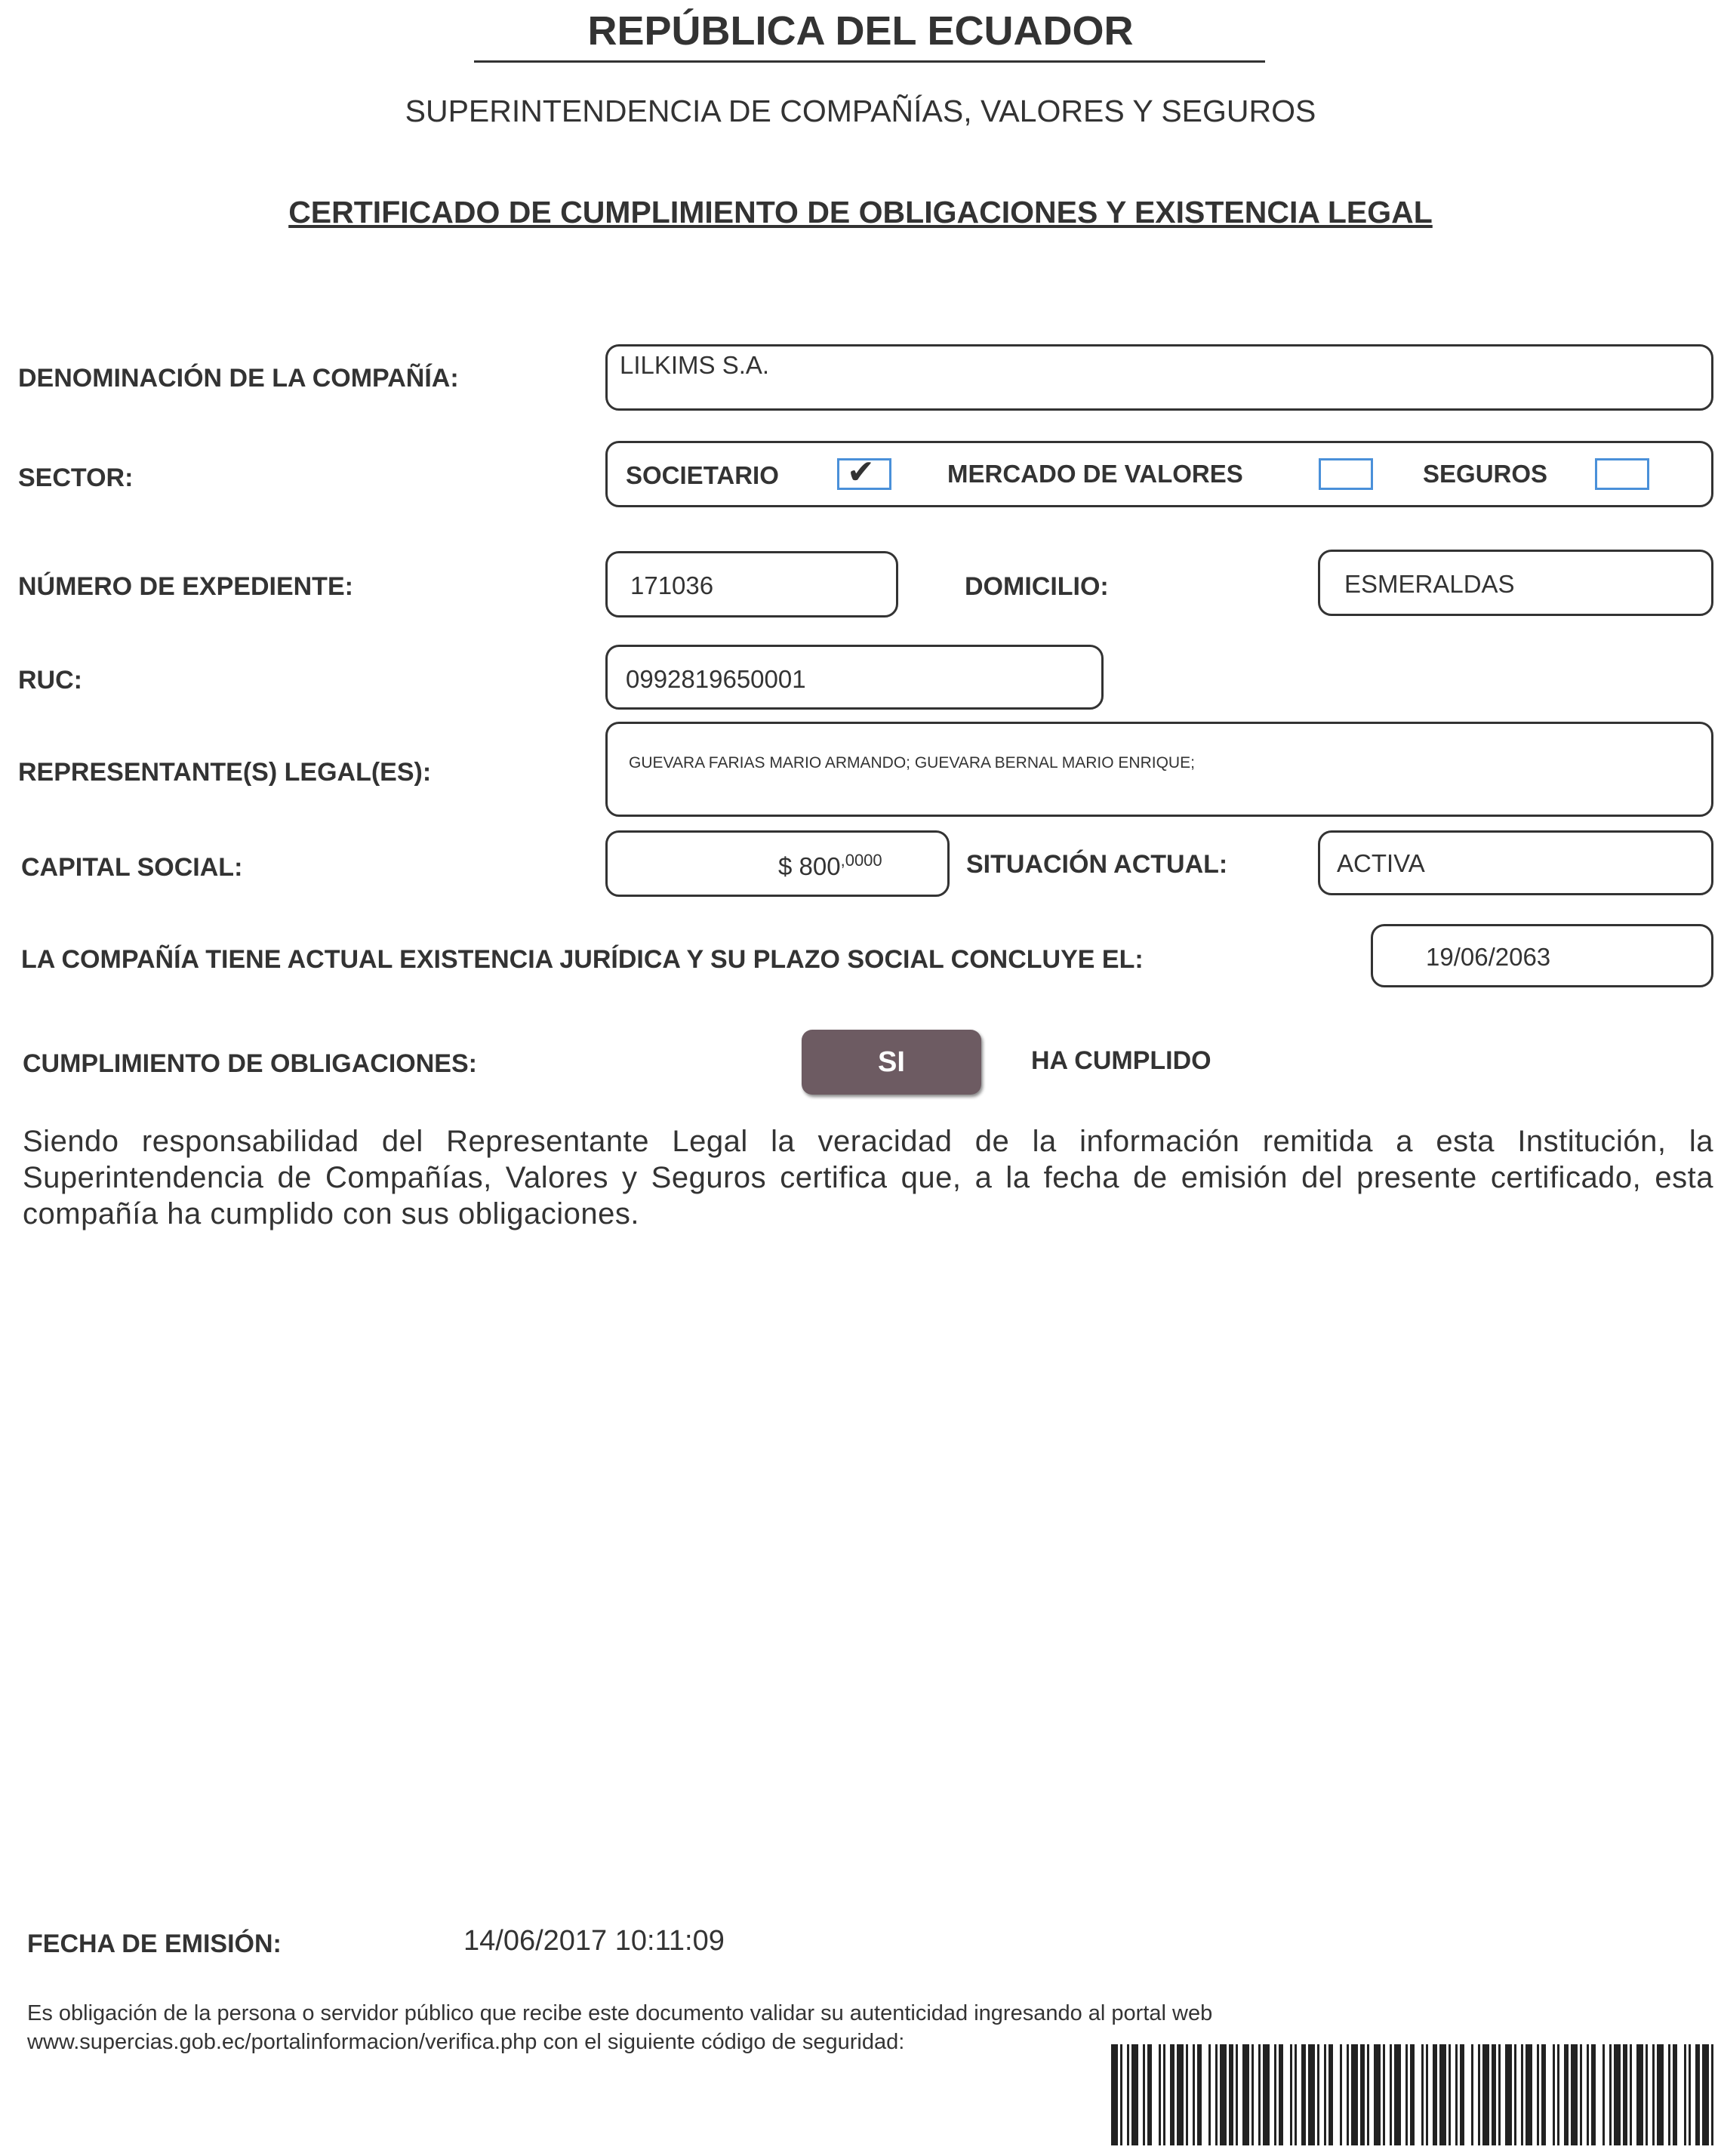 This screenshot has width=1721, height=2156. What do you see at coordinates (1346, 474) in the screenshot?
I see `checkbox-mercado-valores` at bounding box center [1346, 474].